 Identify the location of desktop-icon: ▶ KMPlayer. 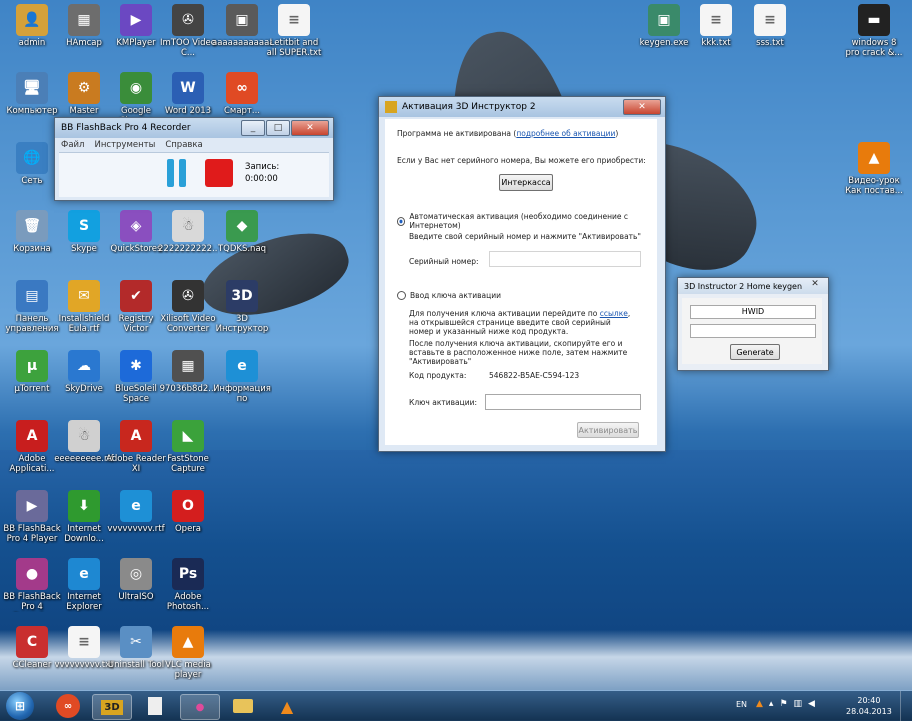
(136, 26).